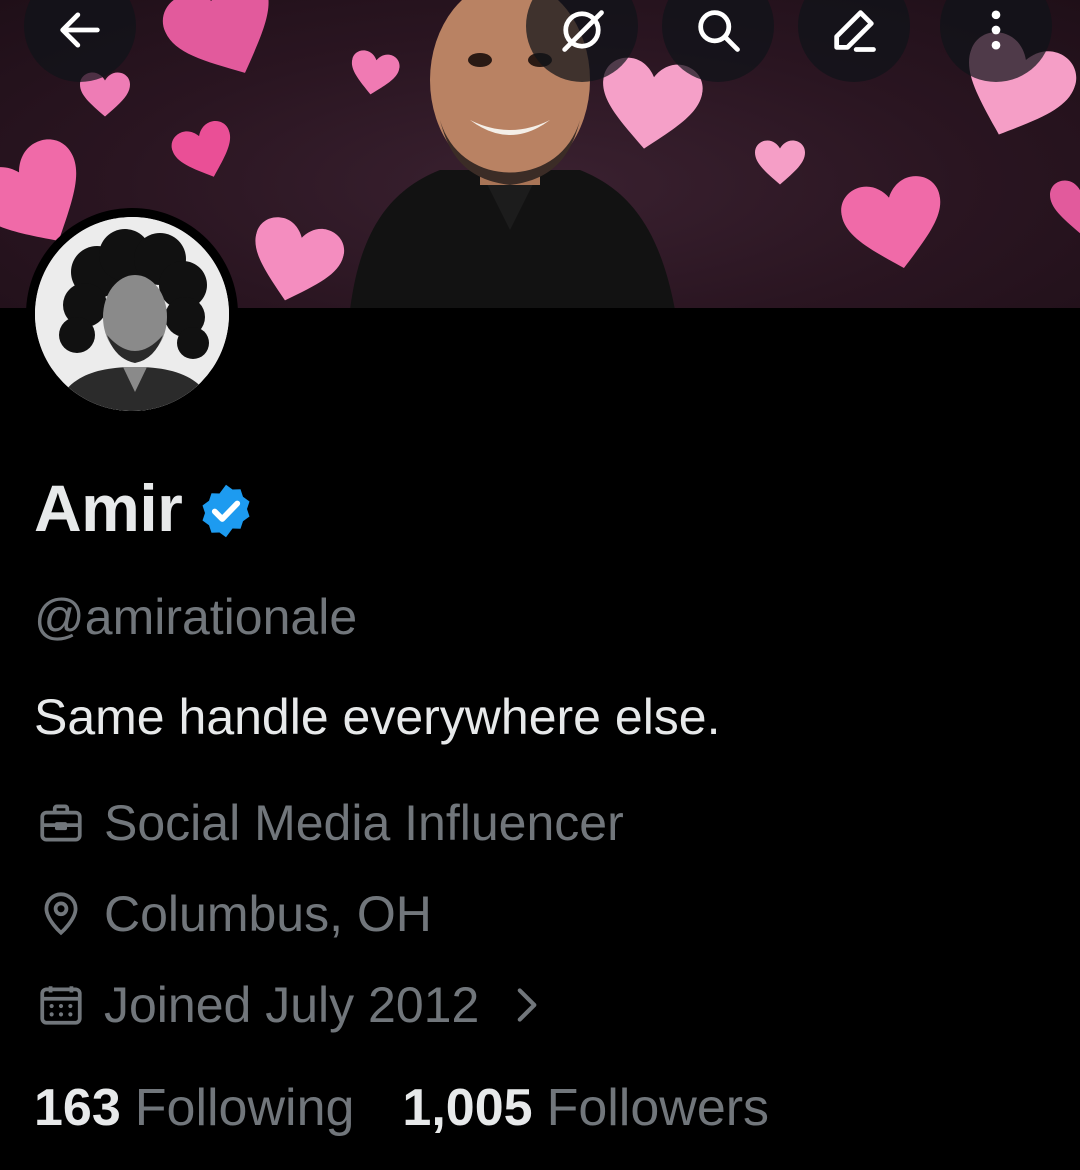 The width and height of the screenshot is (1080, 1170). I want to click on followers-count: 1,005, so click(467, 1108).